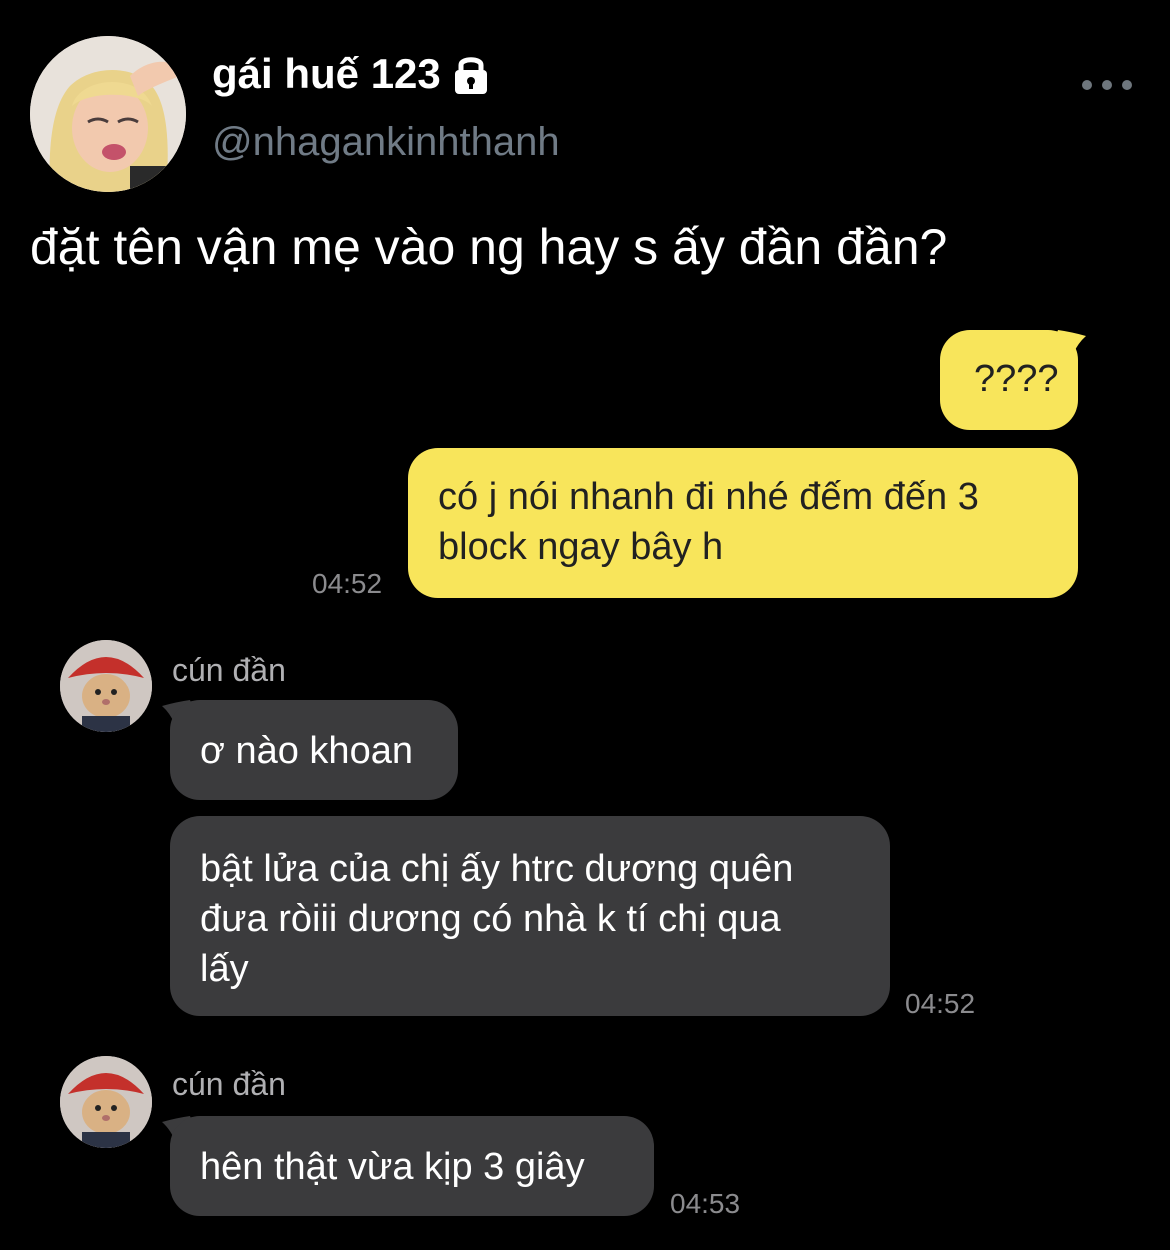 This screenshot has height=1250, width=1170. I want to click on avatar, so click(108, 114).